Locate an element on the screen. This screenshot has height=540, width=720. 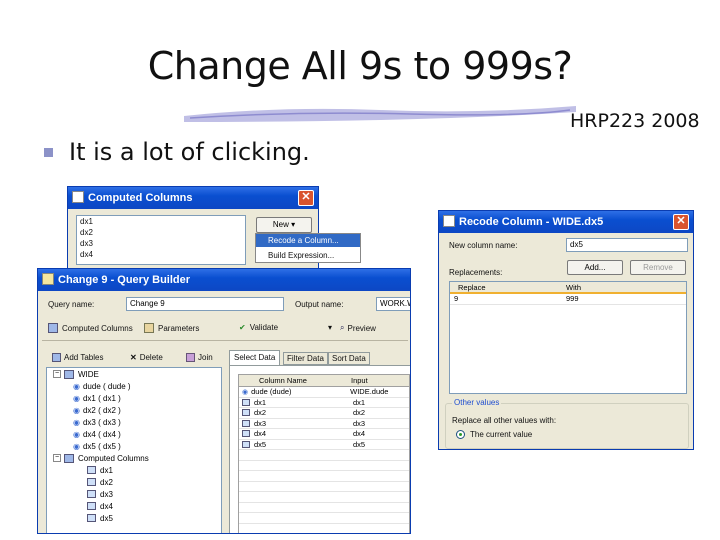
remove-button: Remove is located at coordinates (658, 267).